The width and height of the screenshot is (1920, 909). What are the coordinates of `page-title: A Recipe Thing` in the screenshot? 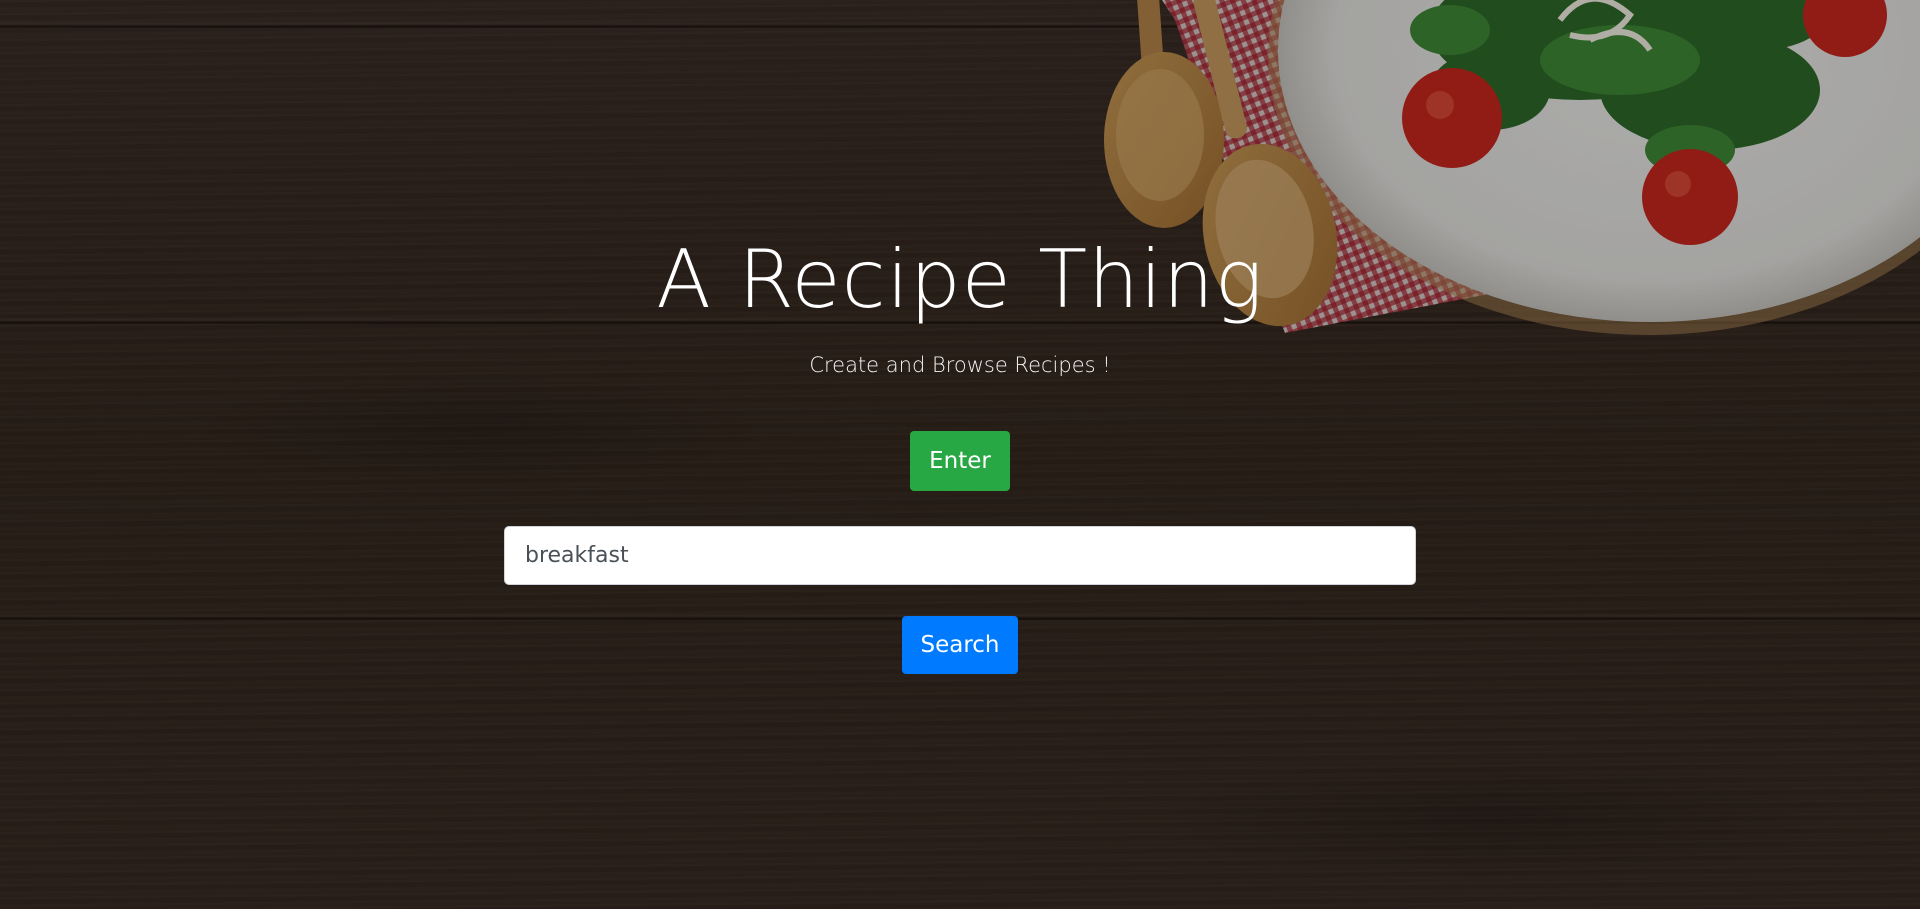 It's located at (960, 279).